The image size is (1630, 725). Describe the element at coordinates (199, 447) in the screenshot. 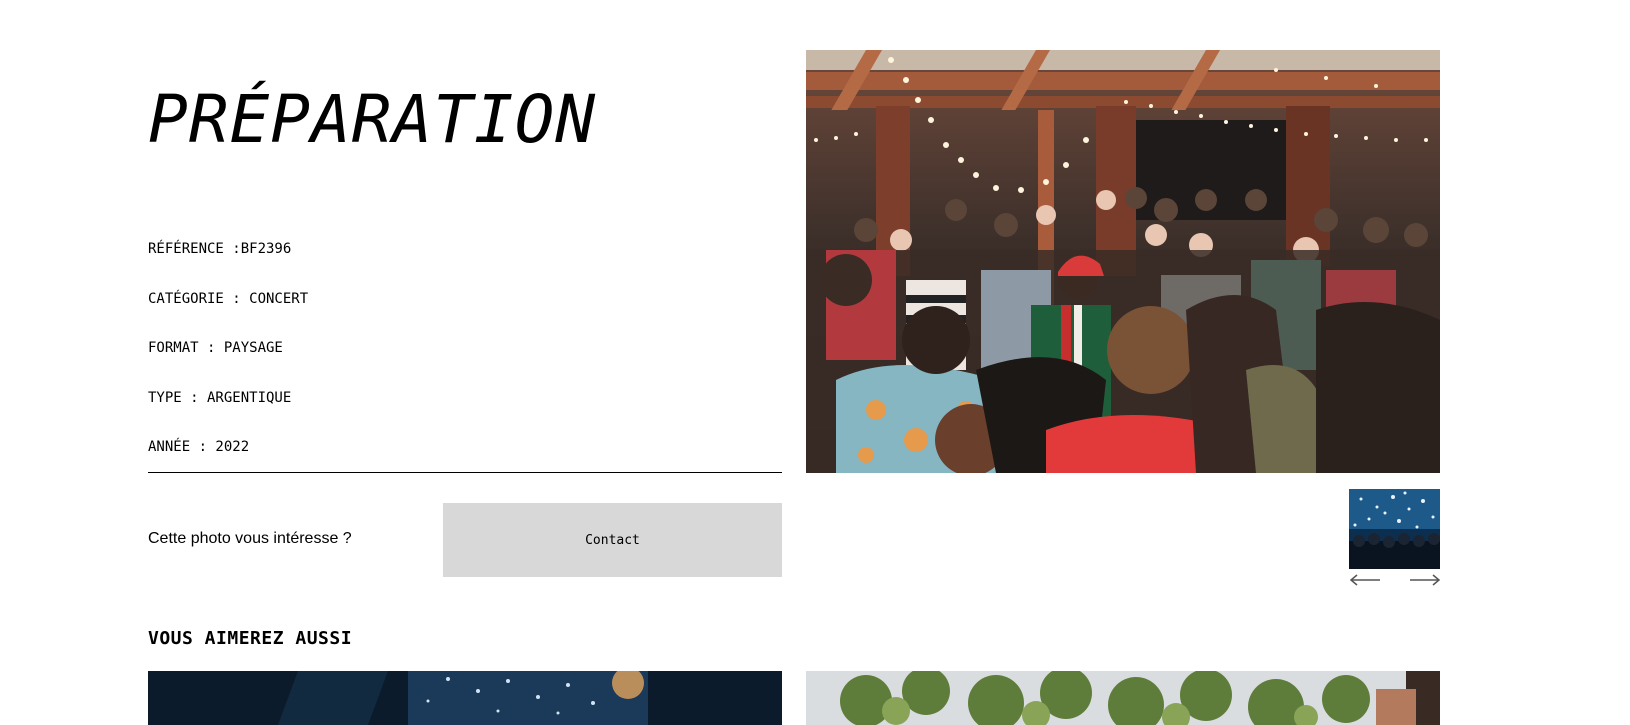

I see `detail-year: ANNÉE : 2022` at that location.